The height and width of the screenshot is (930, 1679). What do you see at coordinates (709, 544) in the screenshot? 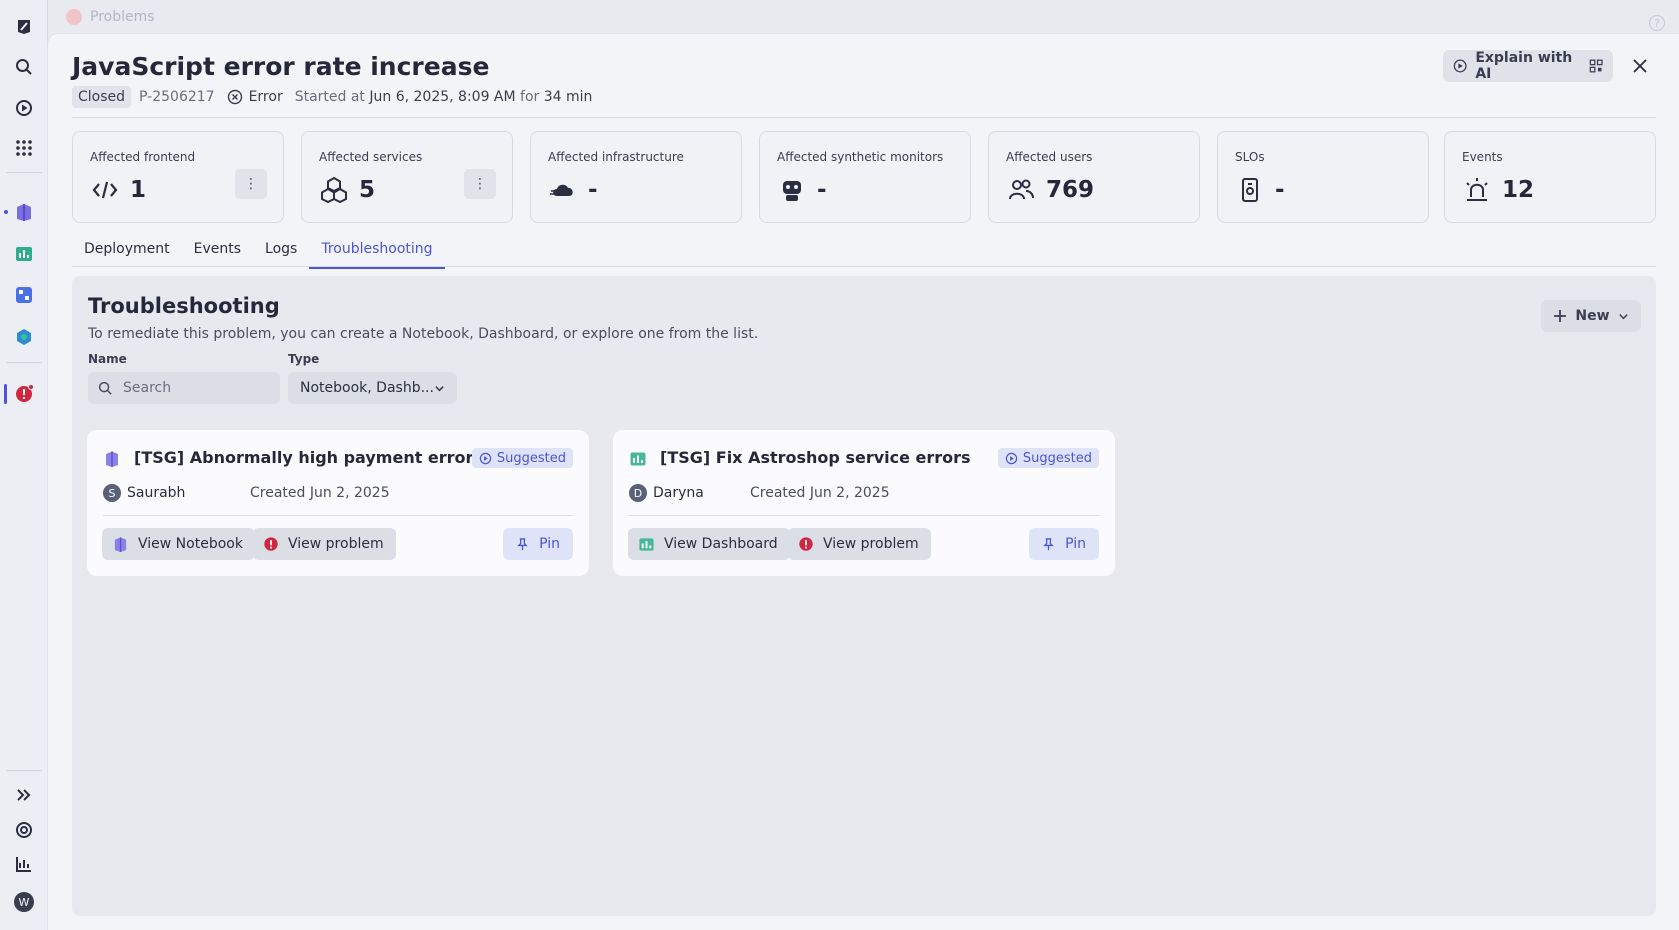
I see `view-dashboard-button: View Dashboard` at bounding box center [709, 544].